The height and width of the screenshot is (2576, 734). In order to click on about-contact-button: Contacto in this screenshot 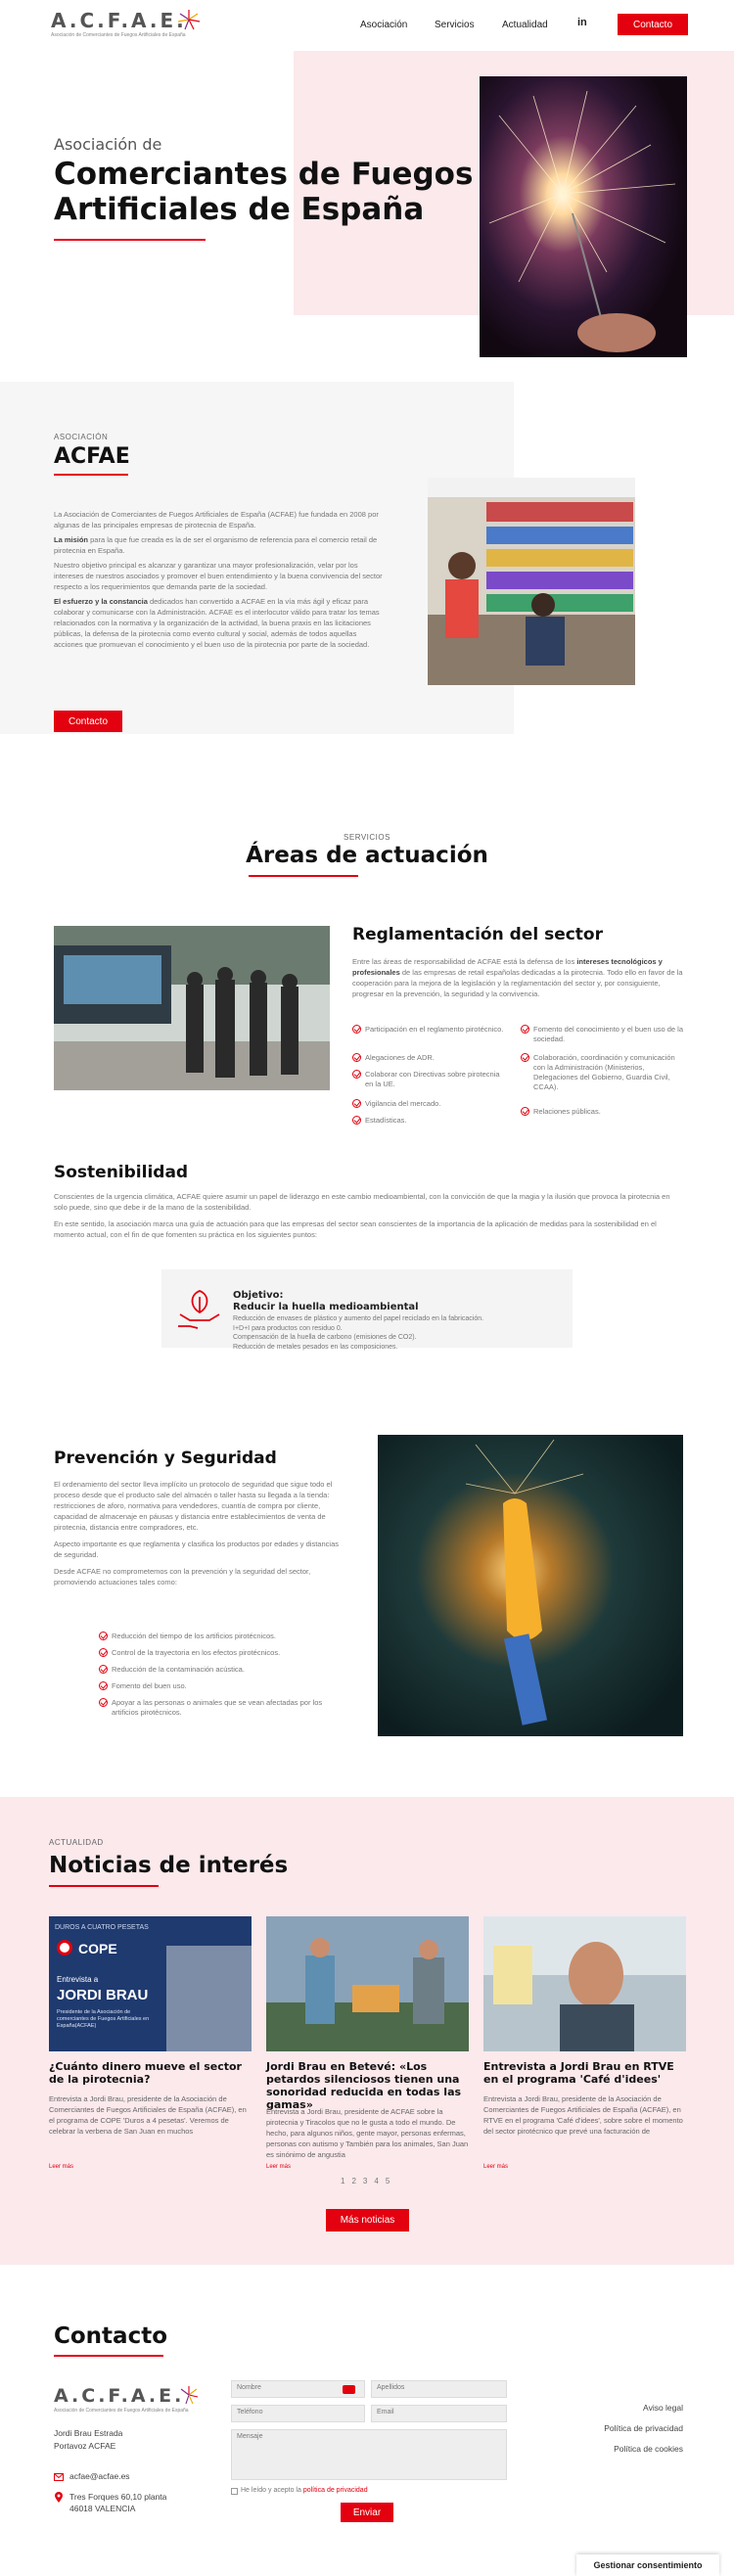, I will do `click(88, 722)`.